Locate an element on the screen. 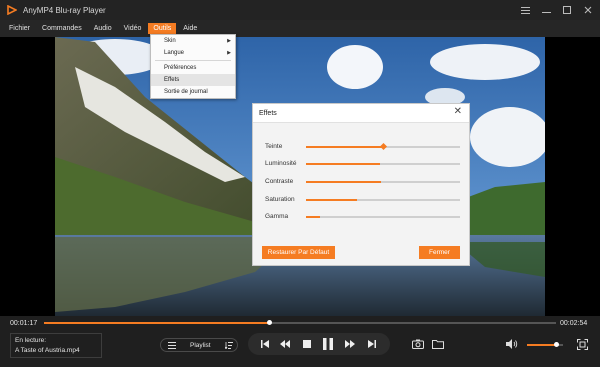 Image resolution: width=600 pixels, height=367 pixels. menu-item-skin-label: Skin is located at coordinates (170, 41).